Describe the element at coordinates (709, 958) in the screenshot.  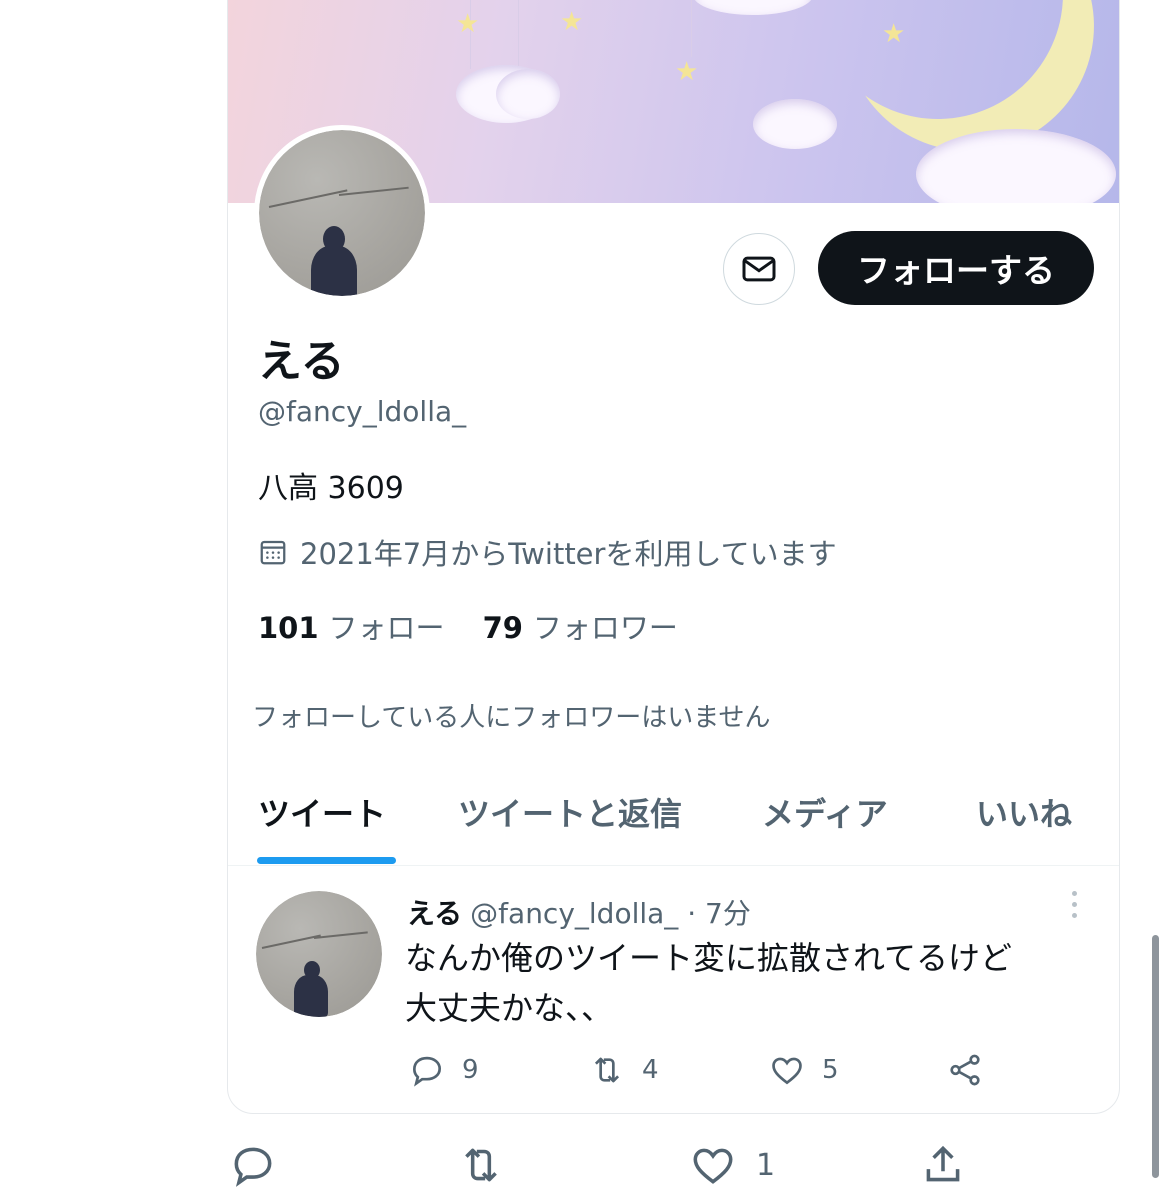
I see `tweet-text-line: なんか俺のツイート変に拡散されてるけど` at that location.